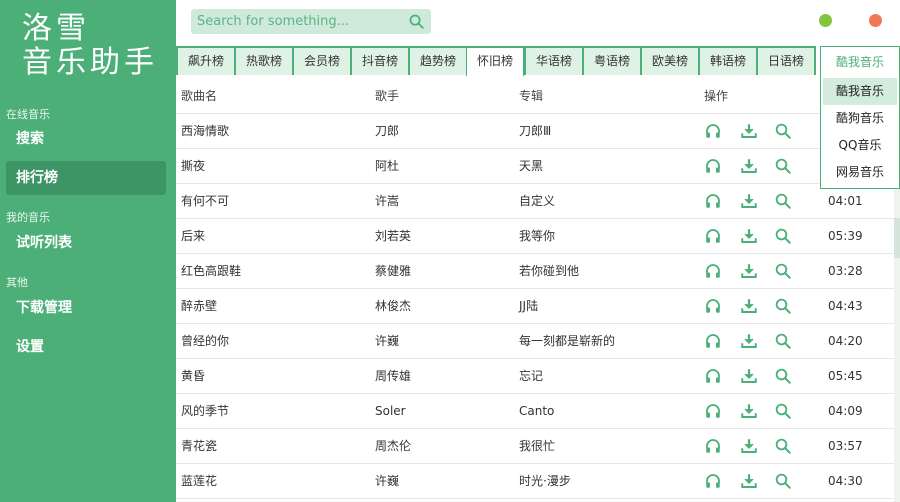 The image size is (900, 502). What do you see at coordinates (825, 20) in the screenshot?
I see `minimize-button` at bounding box center [825, 20].